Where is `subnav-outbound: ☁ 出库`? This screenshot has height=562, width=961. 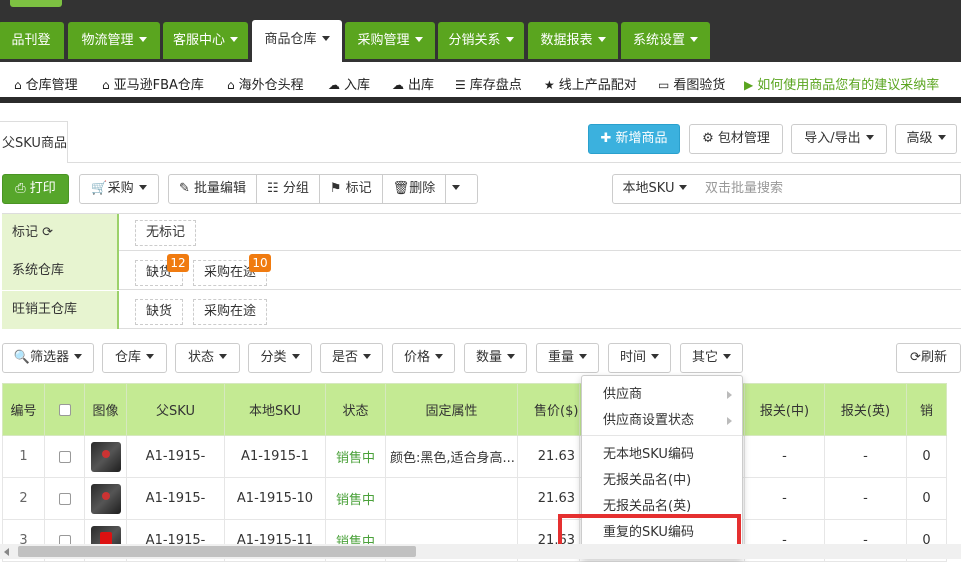 subnav-outbound: ☁ 出库 is located at coordinates (413, 83).